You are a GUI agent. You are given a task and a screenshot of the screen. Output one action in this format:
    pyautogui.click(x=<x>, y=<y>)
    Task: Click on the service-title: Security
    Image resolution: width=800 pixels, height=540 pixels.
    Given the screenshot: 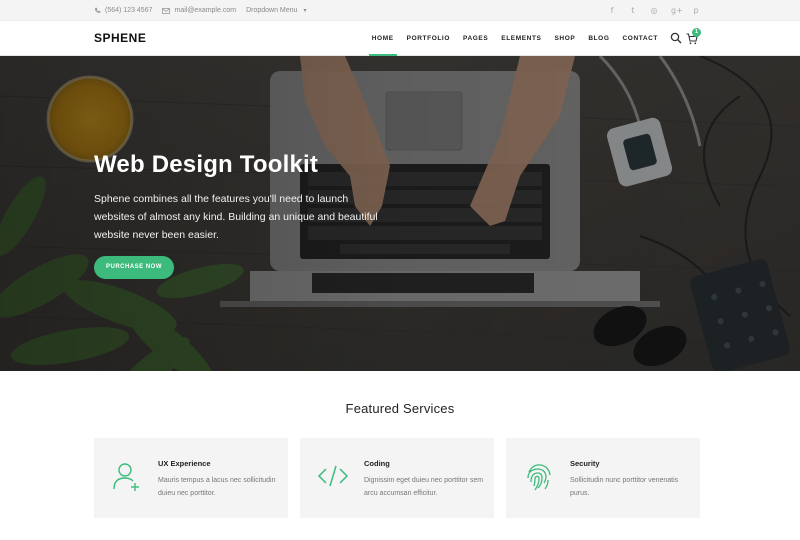 What is the action you would take?
    pyautogui.click(x=585, y=463)
    